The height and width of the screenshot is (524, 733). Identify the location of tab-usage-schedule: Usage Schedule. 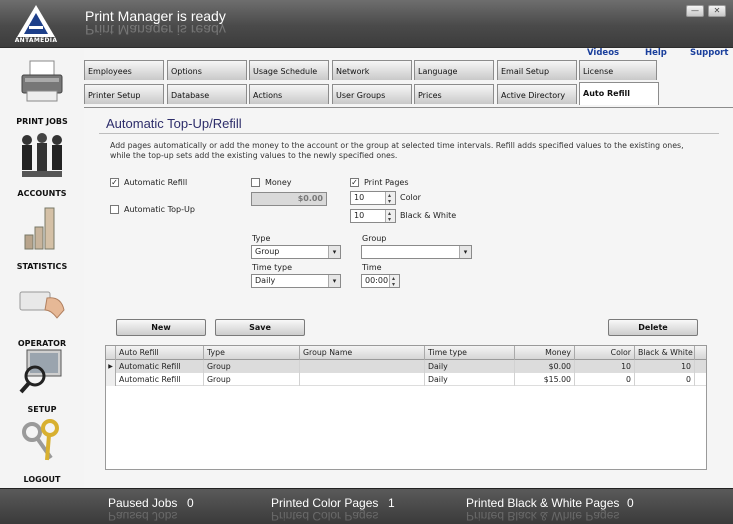
(289, 70).